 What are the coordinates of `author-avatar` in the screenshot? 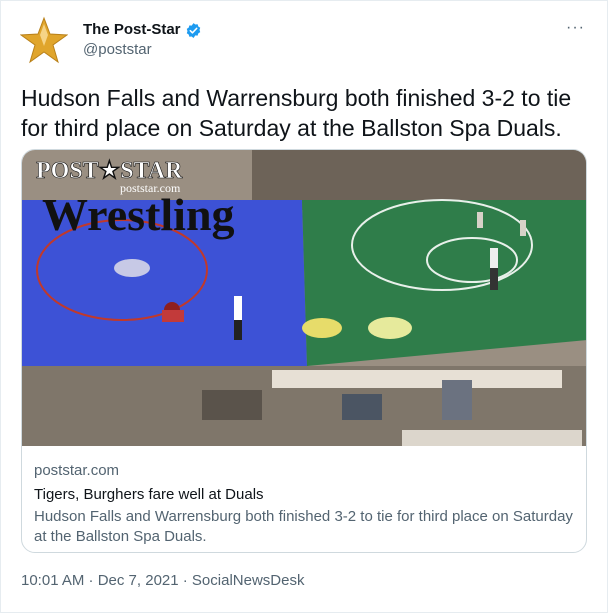 It's located at (44, 40).